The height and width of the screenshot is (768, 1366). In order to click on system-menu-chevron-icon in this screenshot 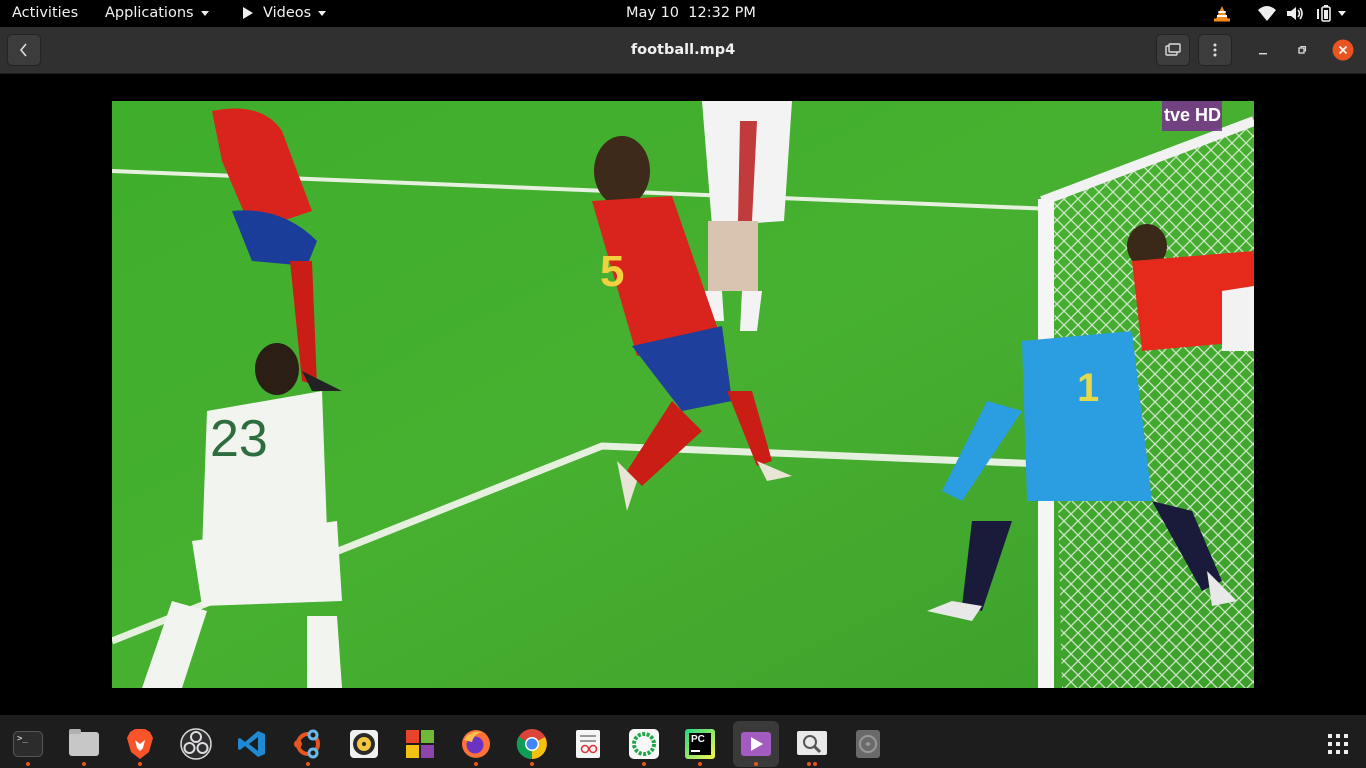, I will do `click(1342, 13)`.